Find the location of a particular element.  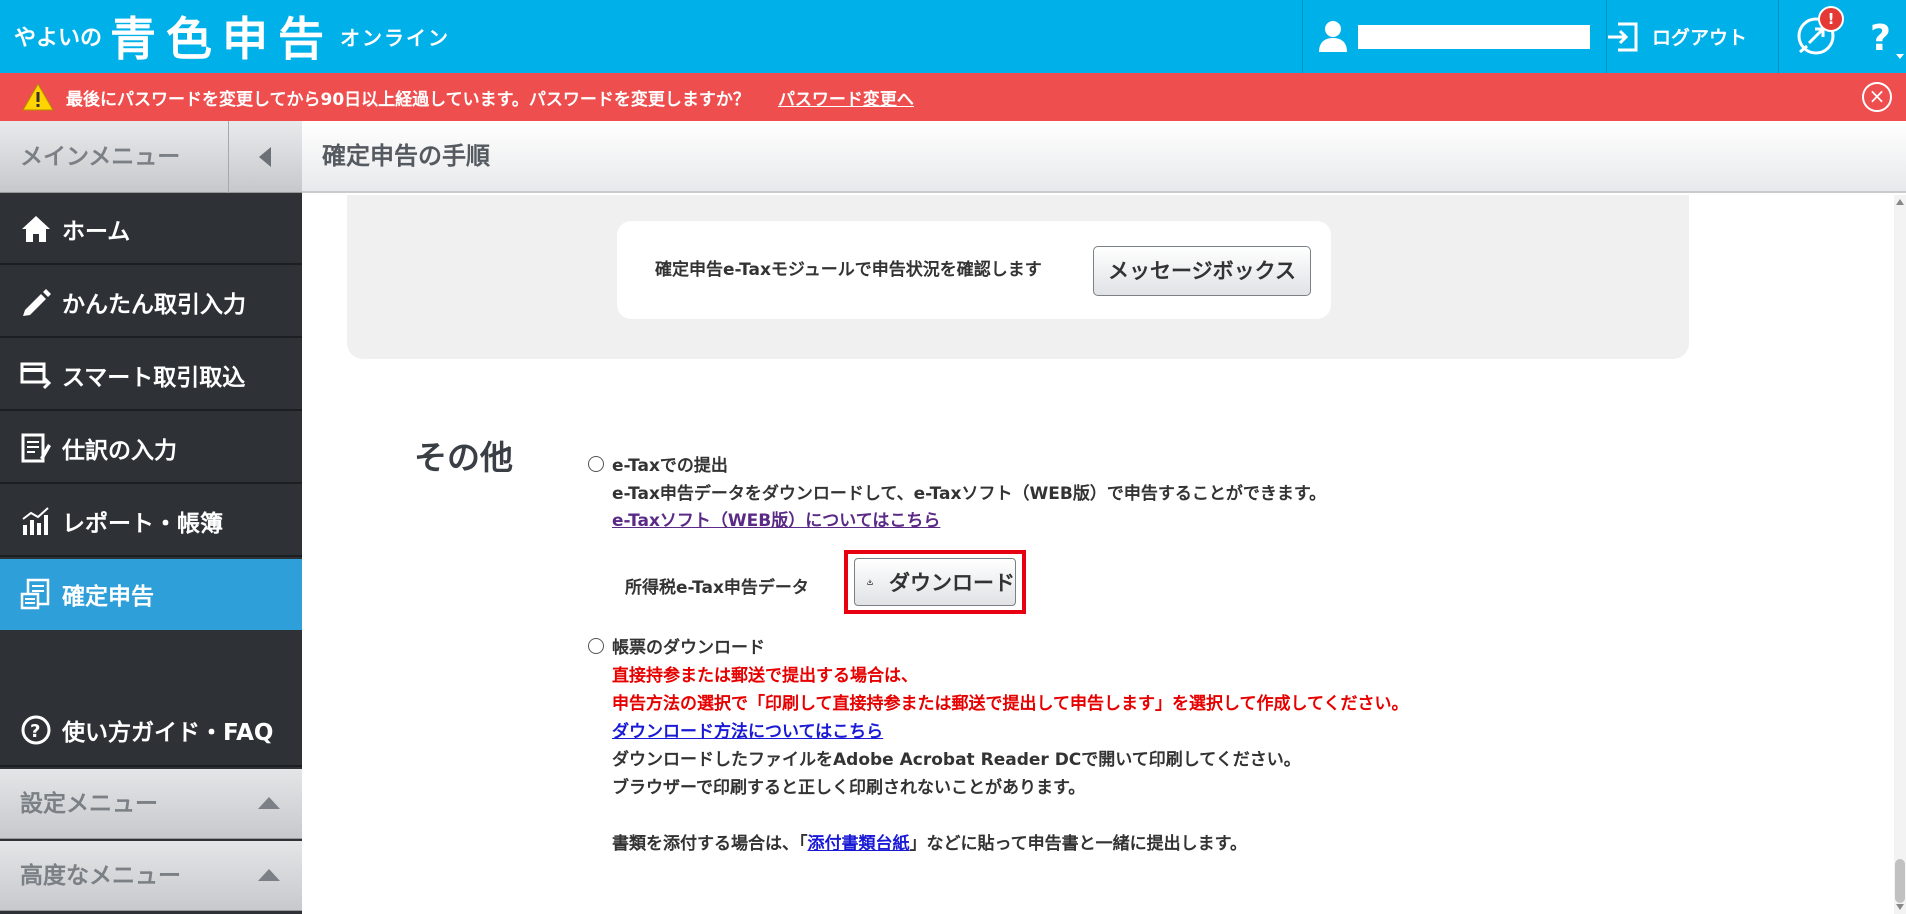

sidebar-item-smart-import: スマート取引取込 is located at coordinates (151, 375).